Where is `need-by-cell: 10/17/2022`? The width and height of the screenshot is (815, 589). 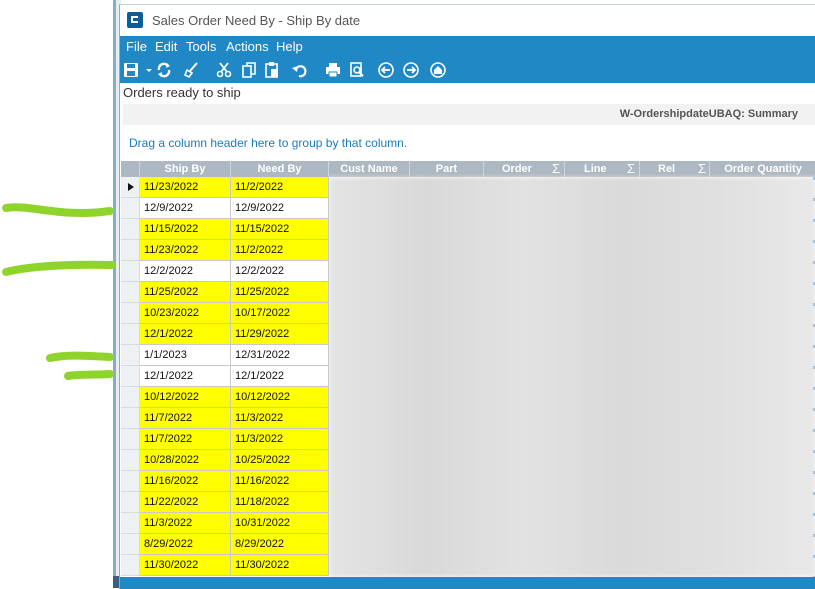
need-by-cell: 10/17/2022 is located at coordinates (280, 313).